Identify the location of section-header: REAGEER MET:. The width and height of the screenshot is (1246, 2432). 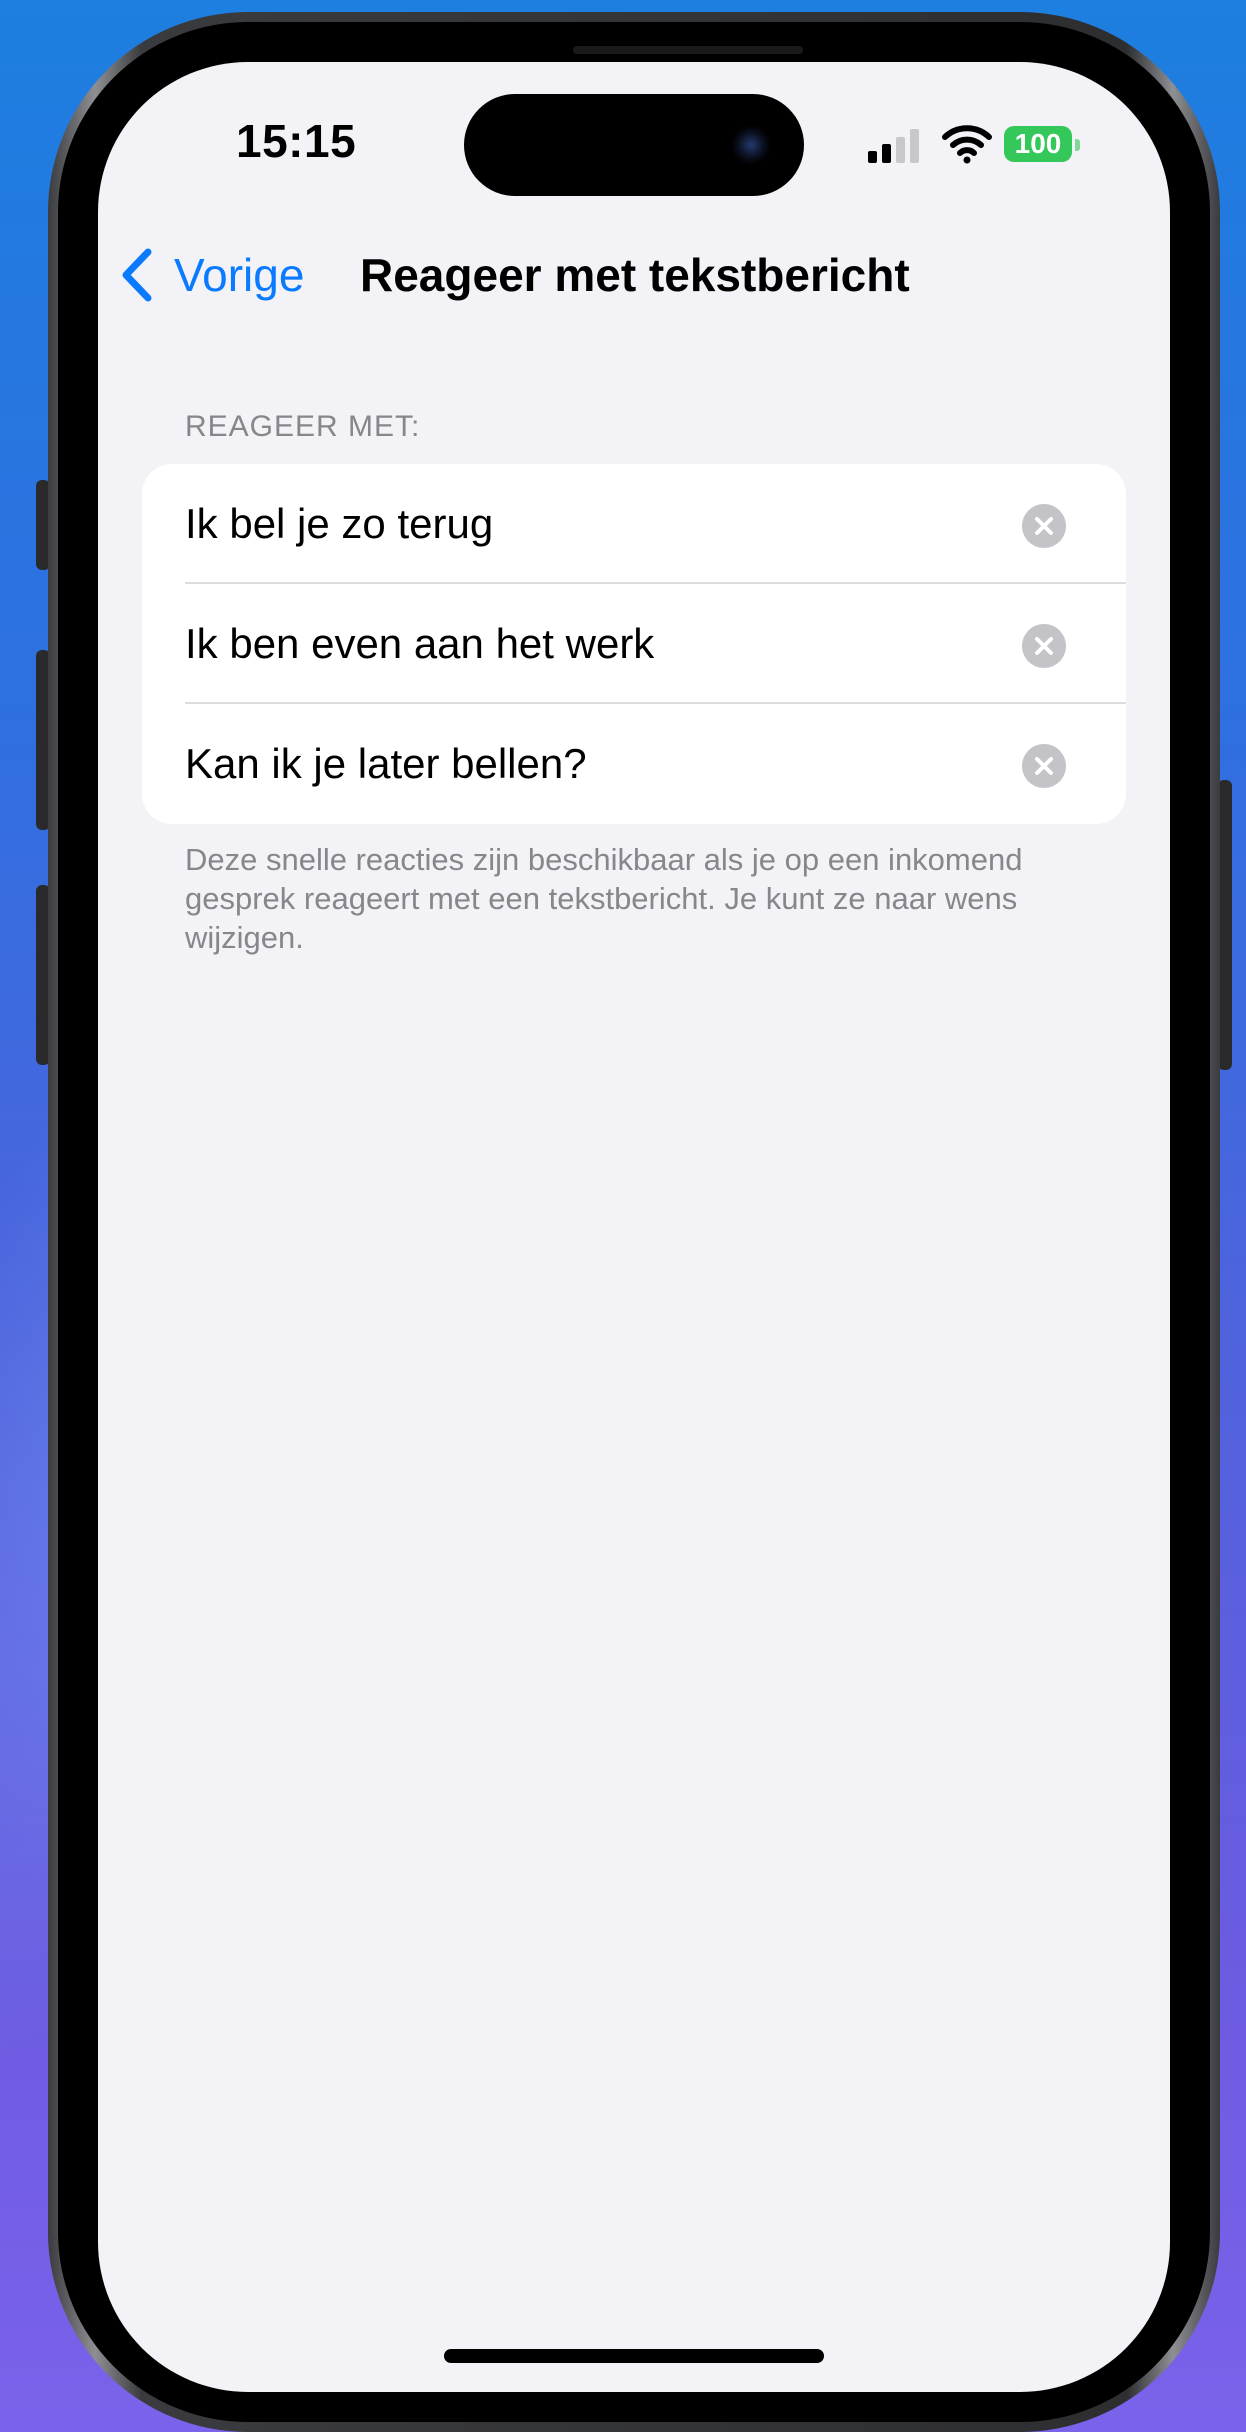
(303, 426).